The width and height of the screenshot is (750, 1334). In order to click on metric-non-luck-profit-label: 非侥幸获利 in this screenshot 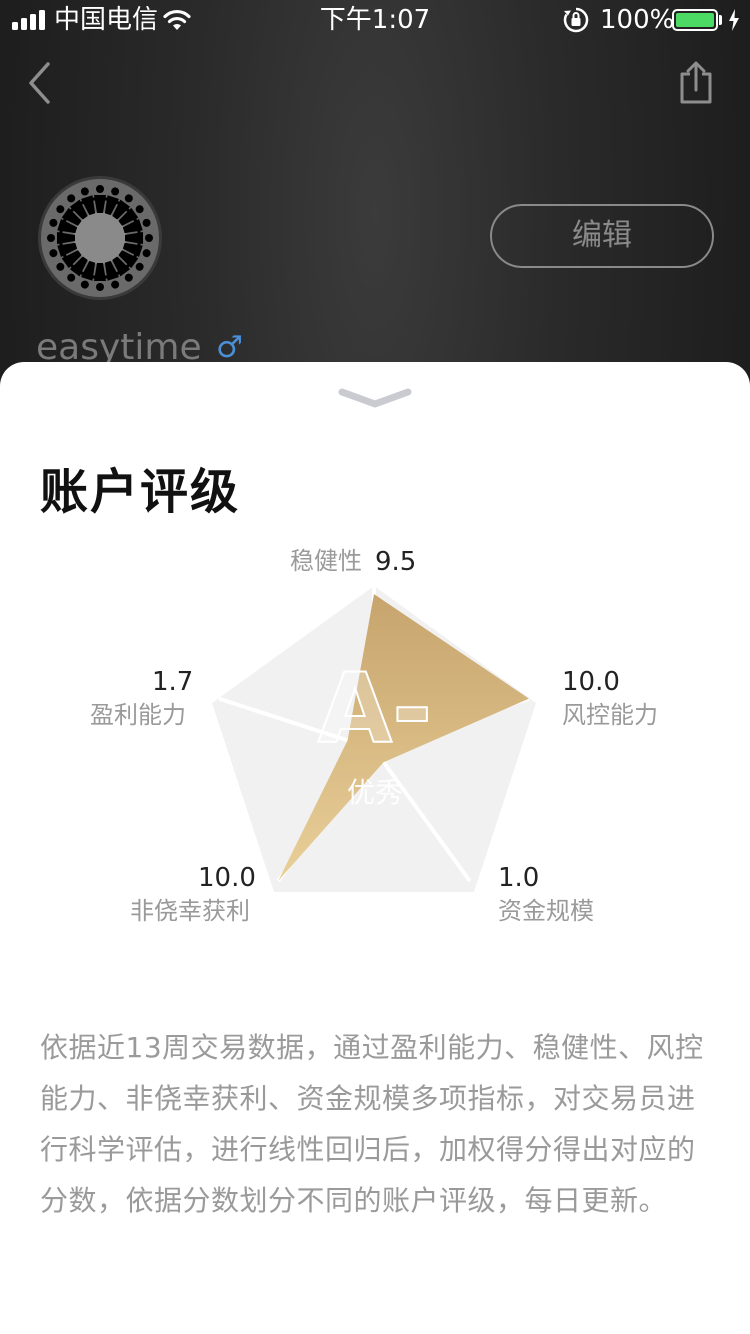, I will do `click(190, 911)`.